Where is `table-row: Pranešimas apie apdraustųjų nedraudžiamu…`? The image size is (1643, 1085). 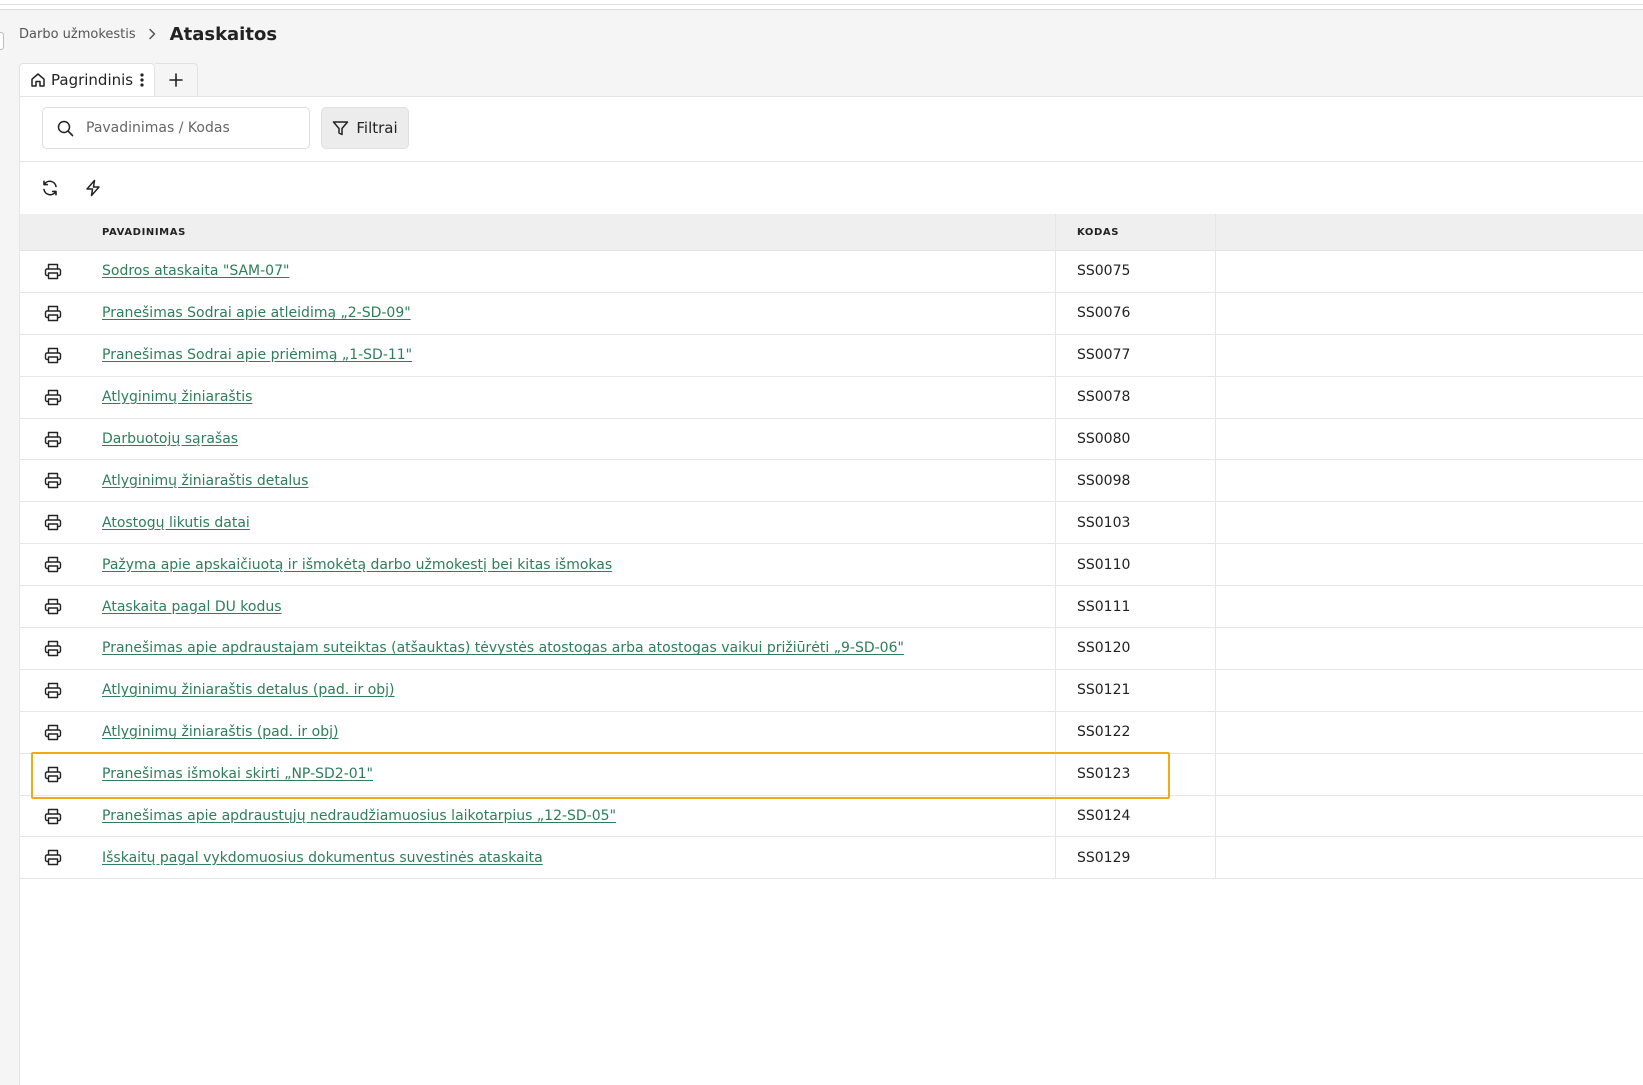
table-row: Pranešimas apie apdraustųjų nedraudžiamu… is located at coordinates (831, 816).